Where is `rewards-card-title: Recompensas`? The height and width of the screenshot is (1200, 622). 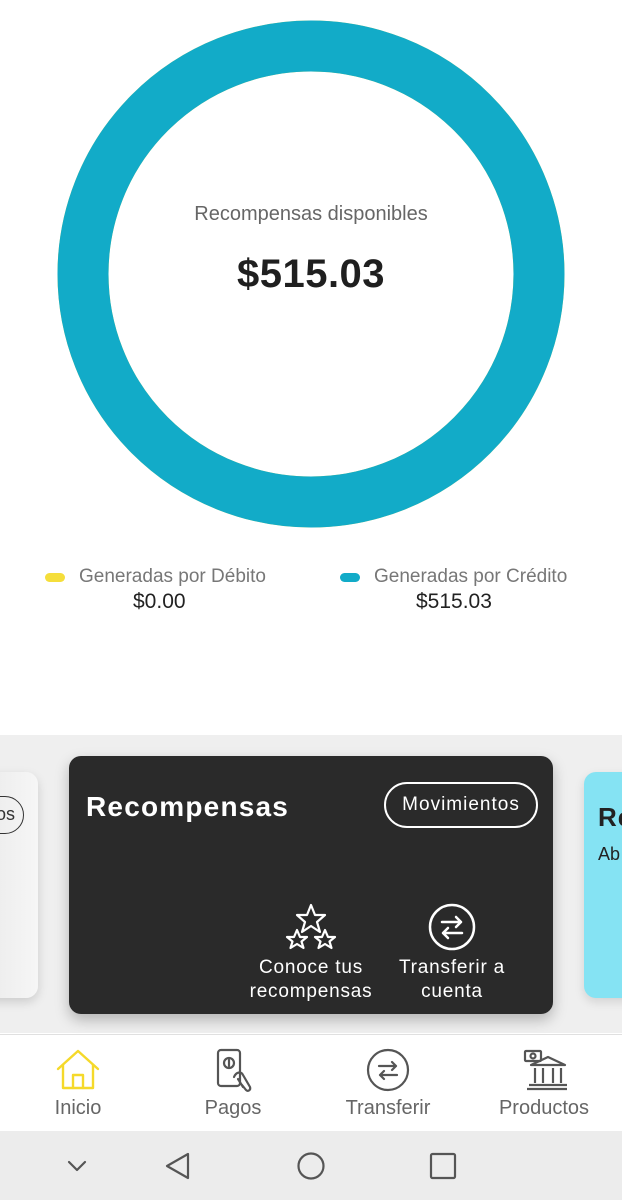 rewards-card-title: Recompensas is located at coordinates (188, 806).